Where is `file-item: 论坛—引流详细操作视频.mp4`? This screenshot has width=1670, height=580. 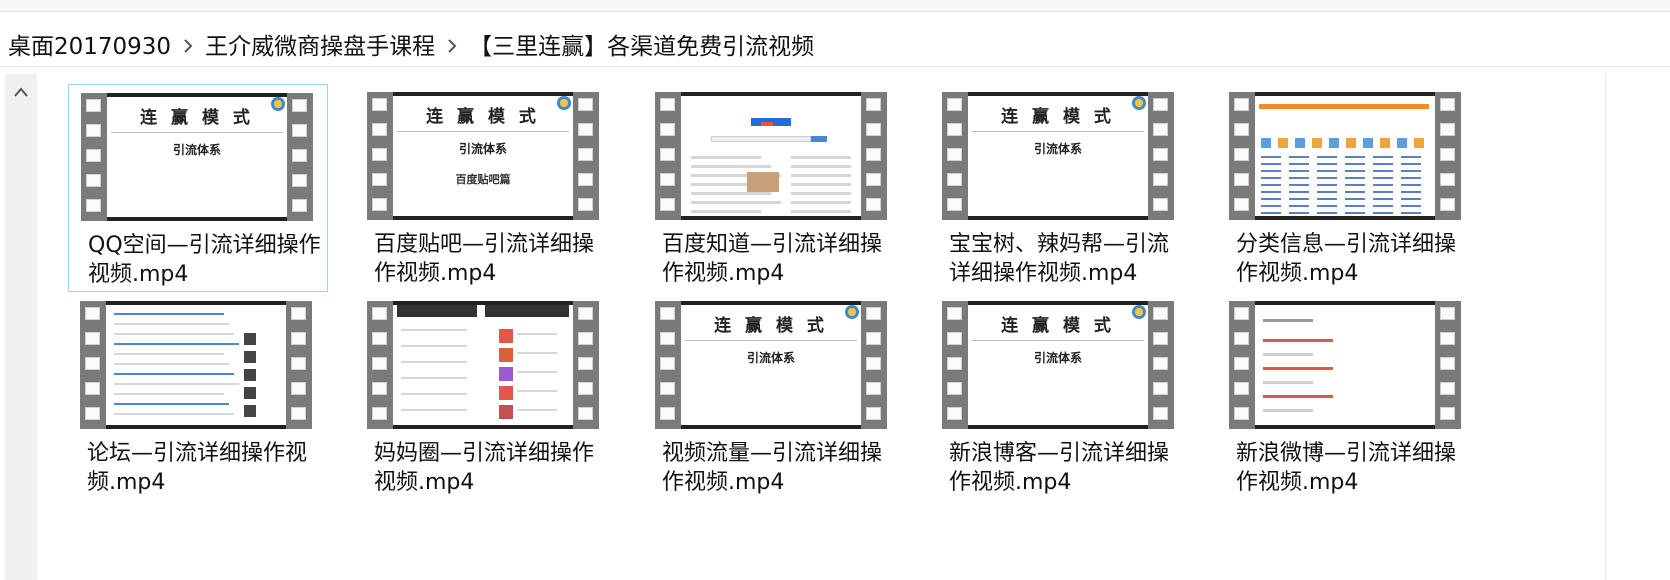 file-item: 论坛—引流详细操作视频.mp4 is located at coordinates (198, 397).